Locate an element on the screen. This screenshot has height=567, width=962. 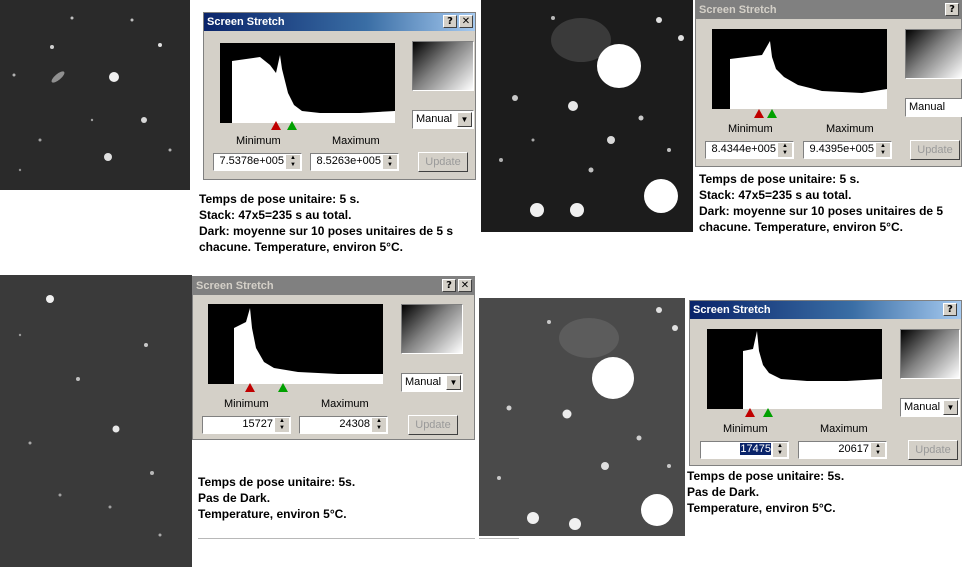
maximum-input: 24308 ▲ ▼ is located at coordinates (343, 425).